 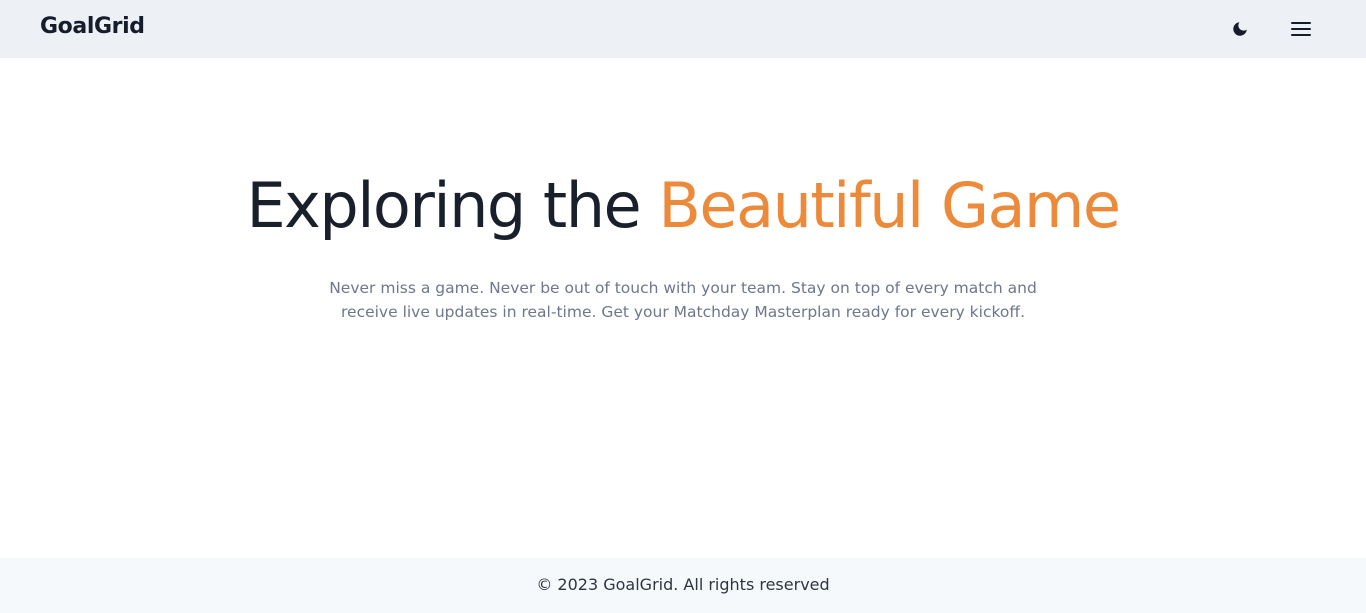 I want to click on theme-toggle-button, so click(x=1240, y=29).